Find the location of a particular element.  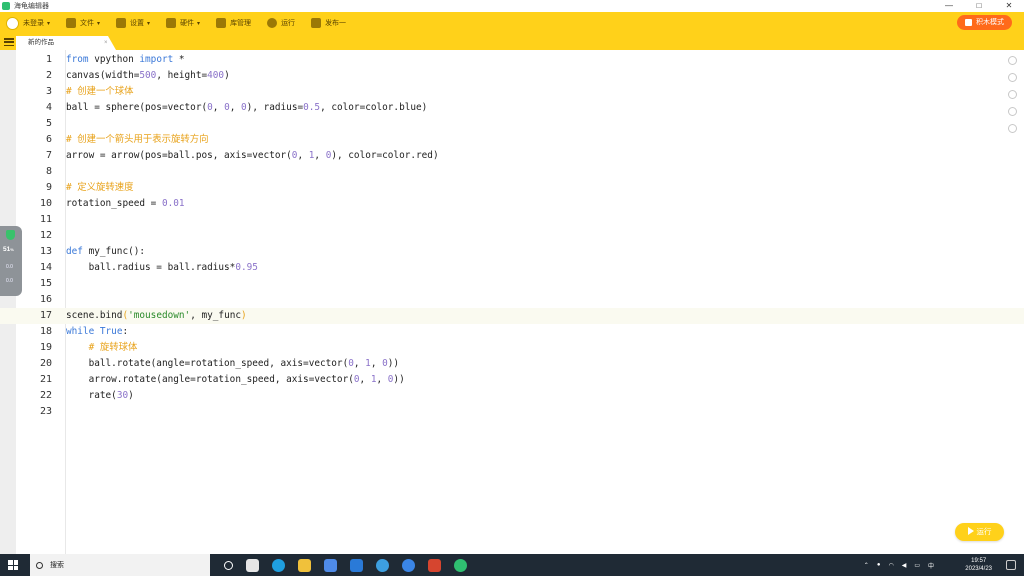

code-line: 12 is located at coordinates (512, 236).